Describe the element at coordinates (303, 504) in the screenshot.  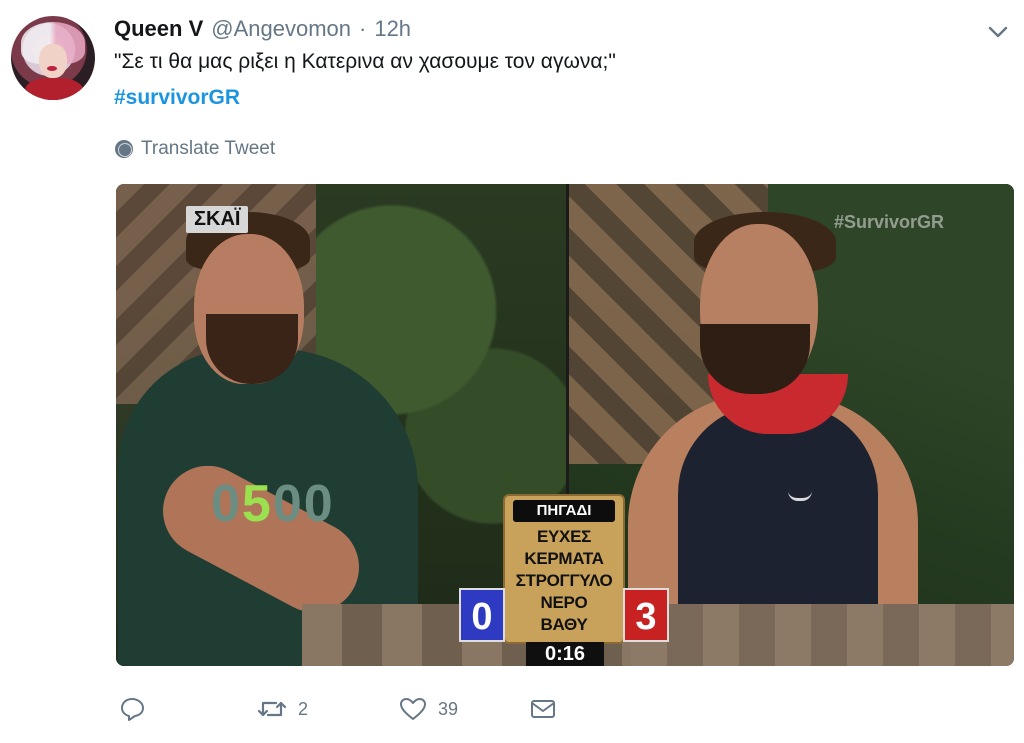
I see `shirt-number-suffix: 00` at that location.